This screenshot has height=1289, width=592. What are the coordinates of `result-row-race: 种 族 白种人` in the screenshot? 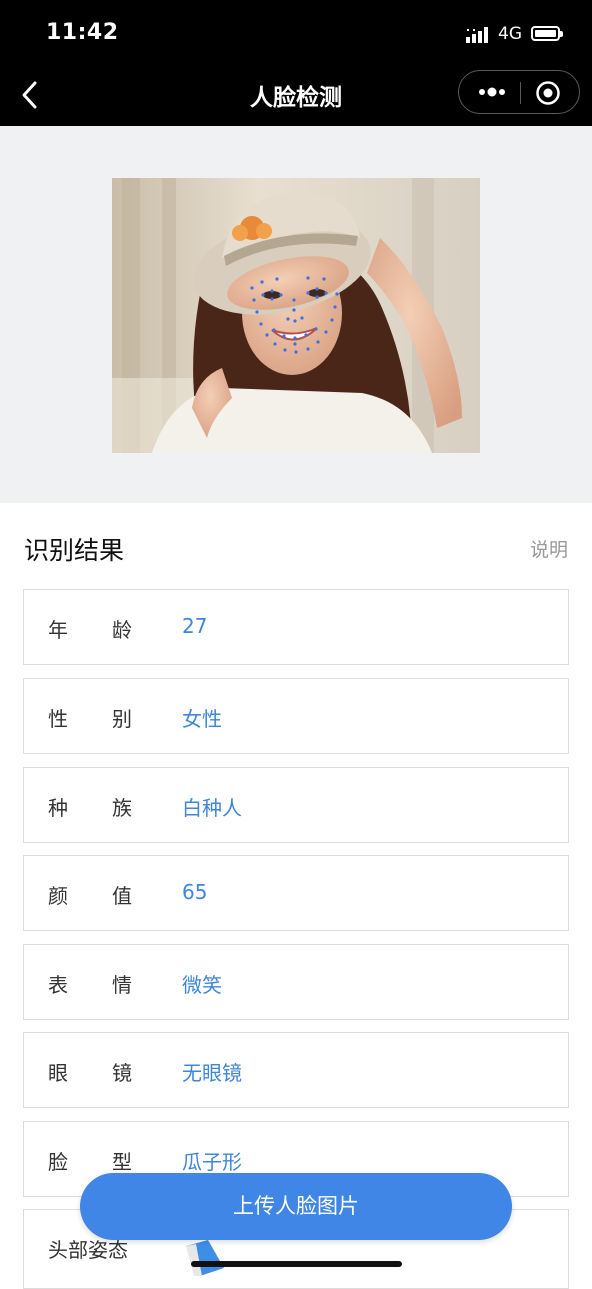 It's located at (296, 805).